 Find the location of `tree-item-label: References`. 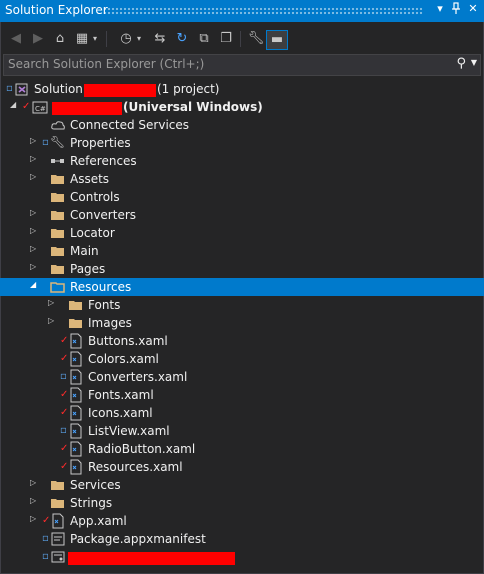

tree-item-label: References is located at coordinates (103, 161).